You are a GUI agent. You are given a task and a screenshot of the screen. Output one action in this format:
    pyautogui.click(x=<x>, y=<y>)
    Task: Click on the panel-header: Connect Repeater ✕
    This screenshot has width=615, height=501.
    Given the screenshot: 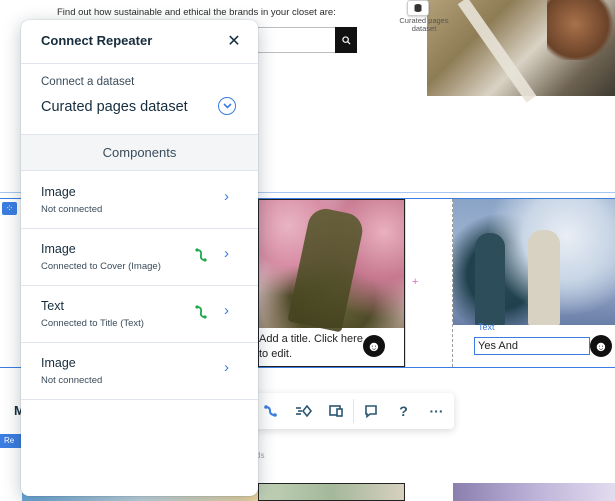 What is the action you would take?
    pyautogui.click(x=139, y=42)
    